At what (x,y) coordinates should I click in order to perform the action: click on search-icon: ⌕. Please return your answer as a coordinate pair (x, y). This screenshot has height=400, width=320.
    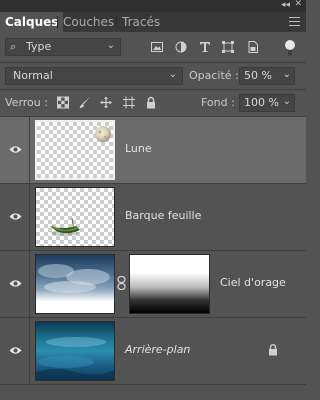
    Looking at the image, I should click on (13, 46).